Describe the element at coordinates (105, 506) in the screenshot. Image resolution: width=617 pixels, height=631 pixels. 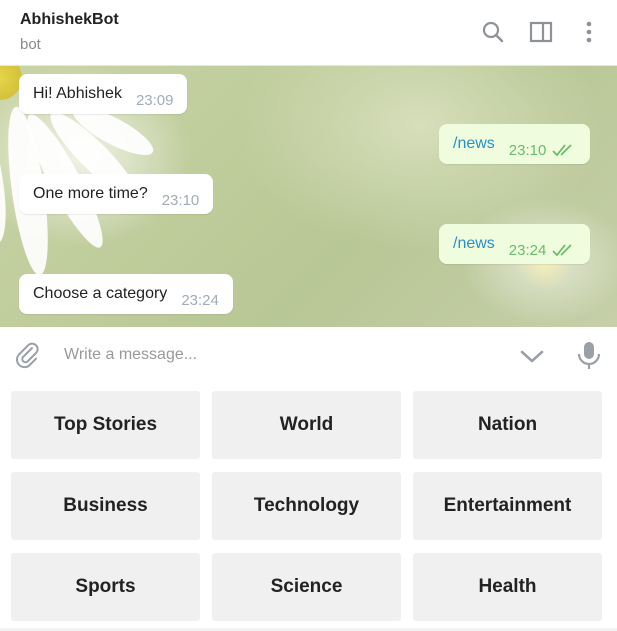
I see `keyboard-button-business: Business` at that location.